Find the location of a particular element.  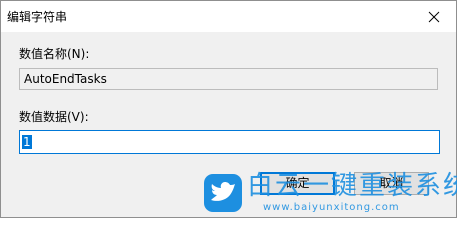

title-bar: 编辑字符串 is located at coordinates (228, 16).